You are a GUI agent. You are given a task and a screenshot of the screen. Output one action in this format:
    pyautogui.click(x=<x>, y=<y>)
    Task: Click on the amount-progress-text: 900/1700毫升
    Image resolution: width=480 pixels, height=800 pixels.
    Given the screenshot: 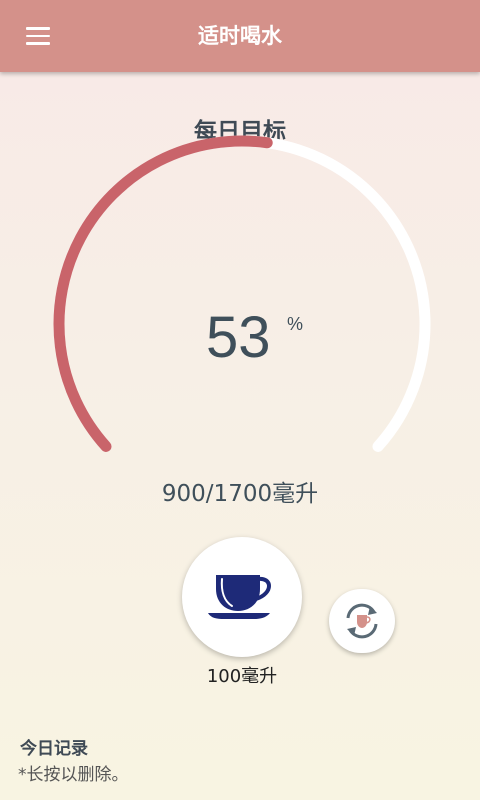 What is the action you would take?
    pyautogui.click(x=240, y=494)
    